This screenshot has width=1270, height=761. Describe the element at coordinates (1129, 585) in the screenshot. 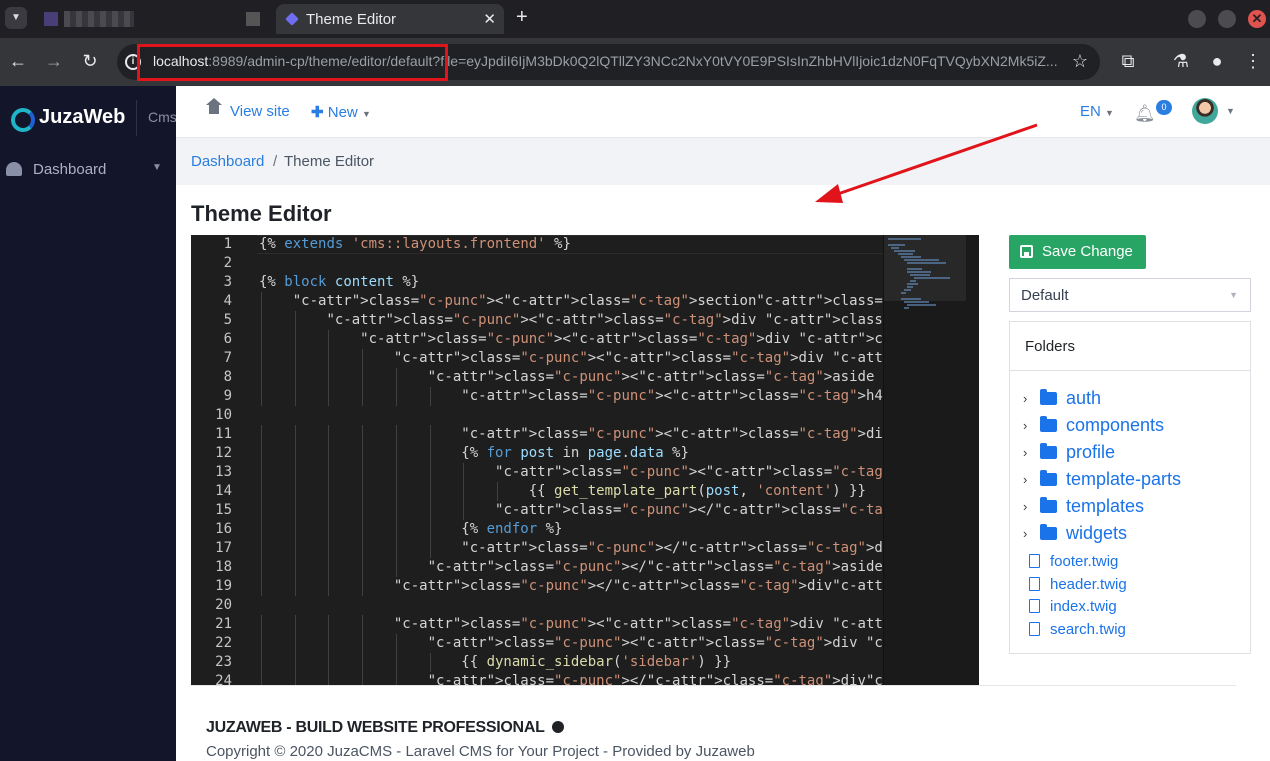

I see `file-item: header.twig` at that location.